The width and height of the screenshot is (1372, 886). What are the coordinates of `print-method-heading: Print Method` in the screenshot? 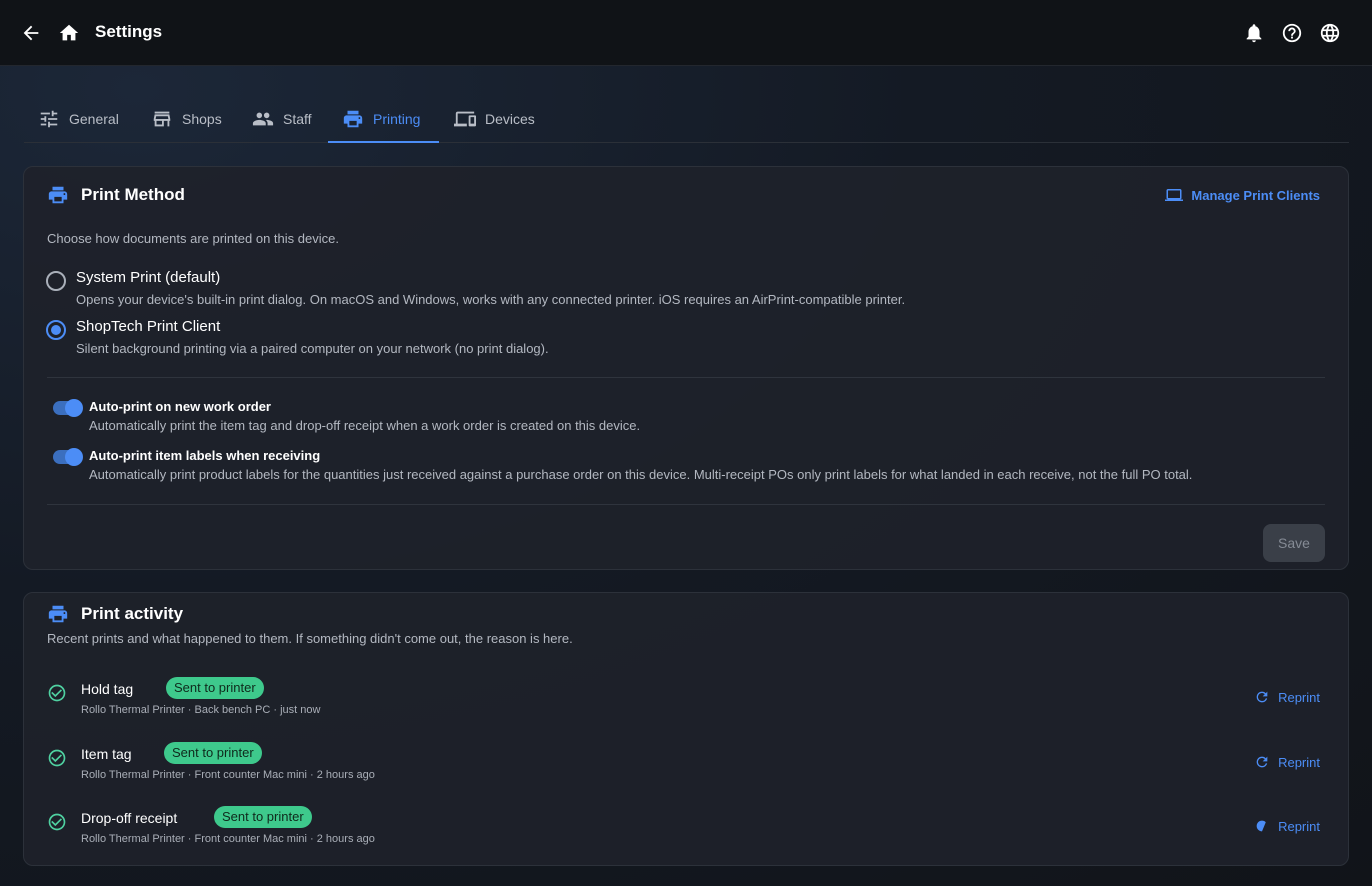 It's located at (116, 195).